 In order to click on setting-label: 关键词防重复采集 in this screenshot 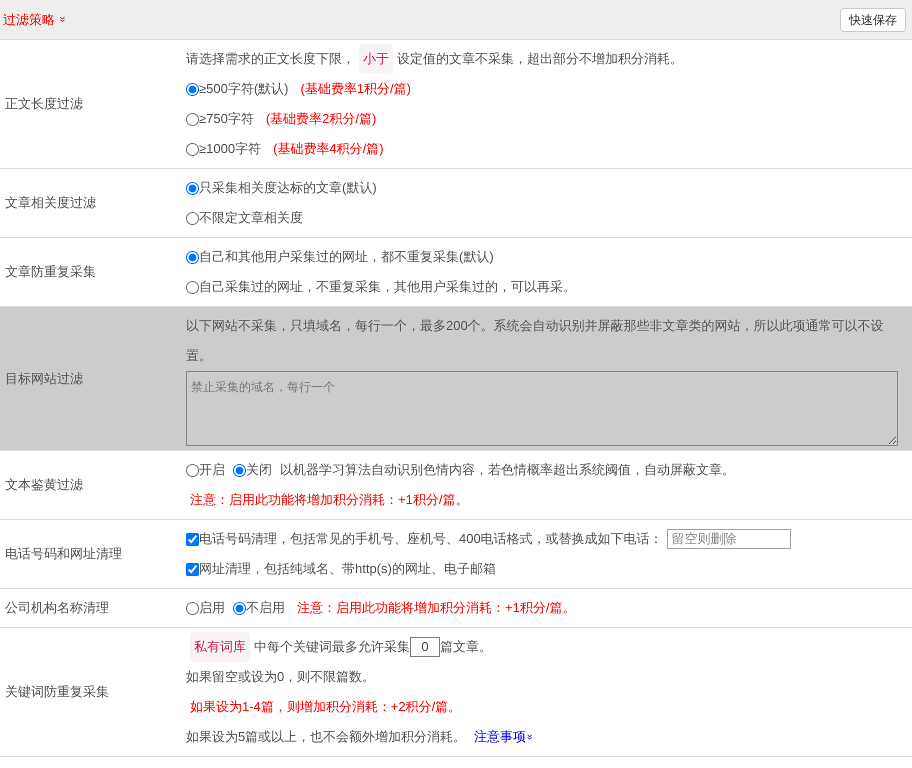, I will do `click(57, 692)`.